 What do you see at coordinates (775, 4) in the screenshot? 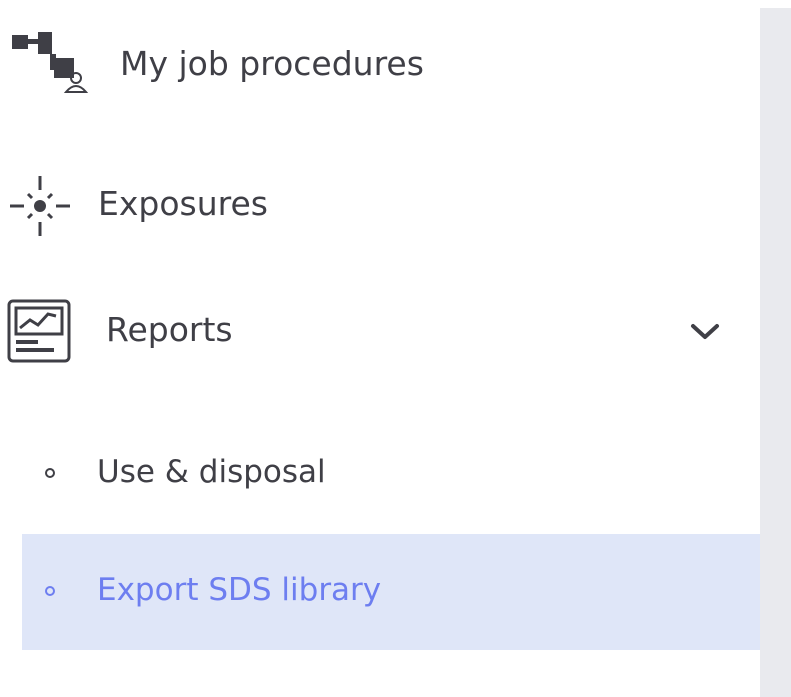
I see `panel-top-edge` at bounding box center [775, 4].